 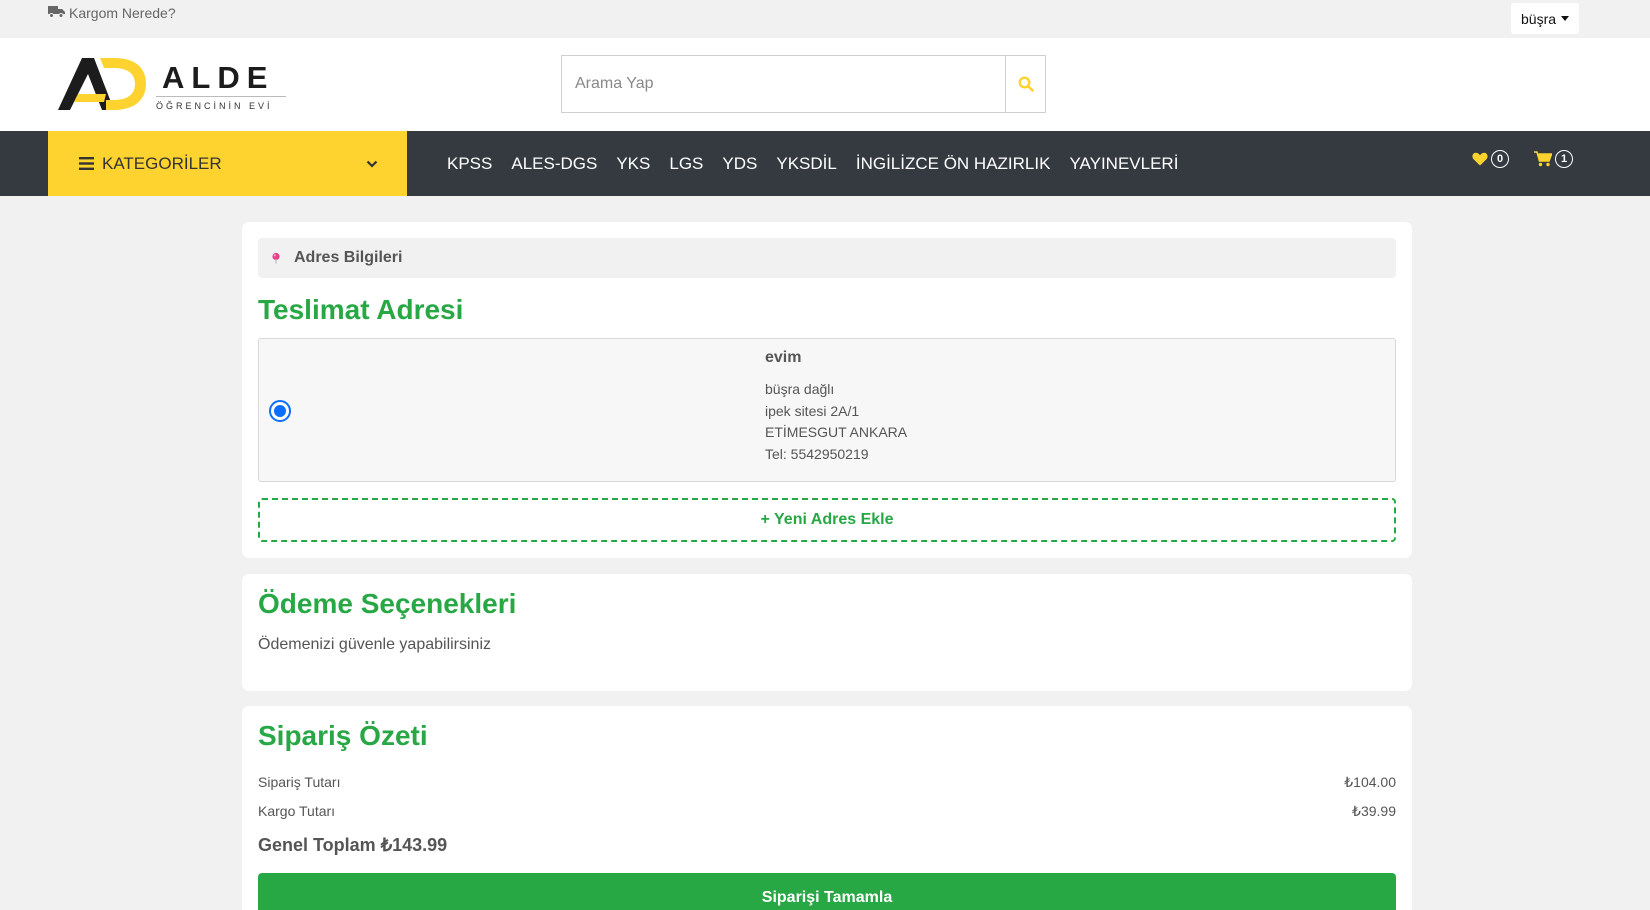 What do you see at coordinates (343, 735) in the screenshot?
I see `order-summary-title: Sipariş Özeti` at bounding box center [343, 735].